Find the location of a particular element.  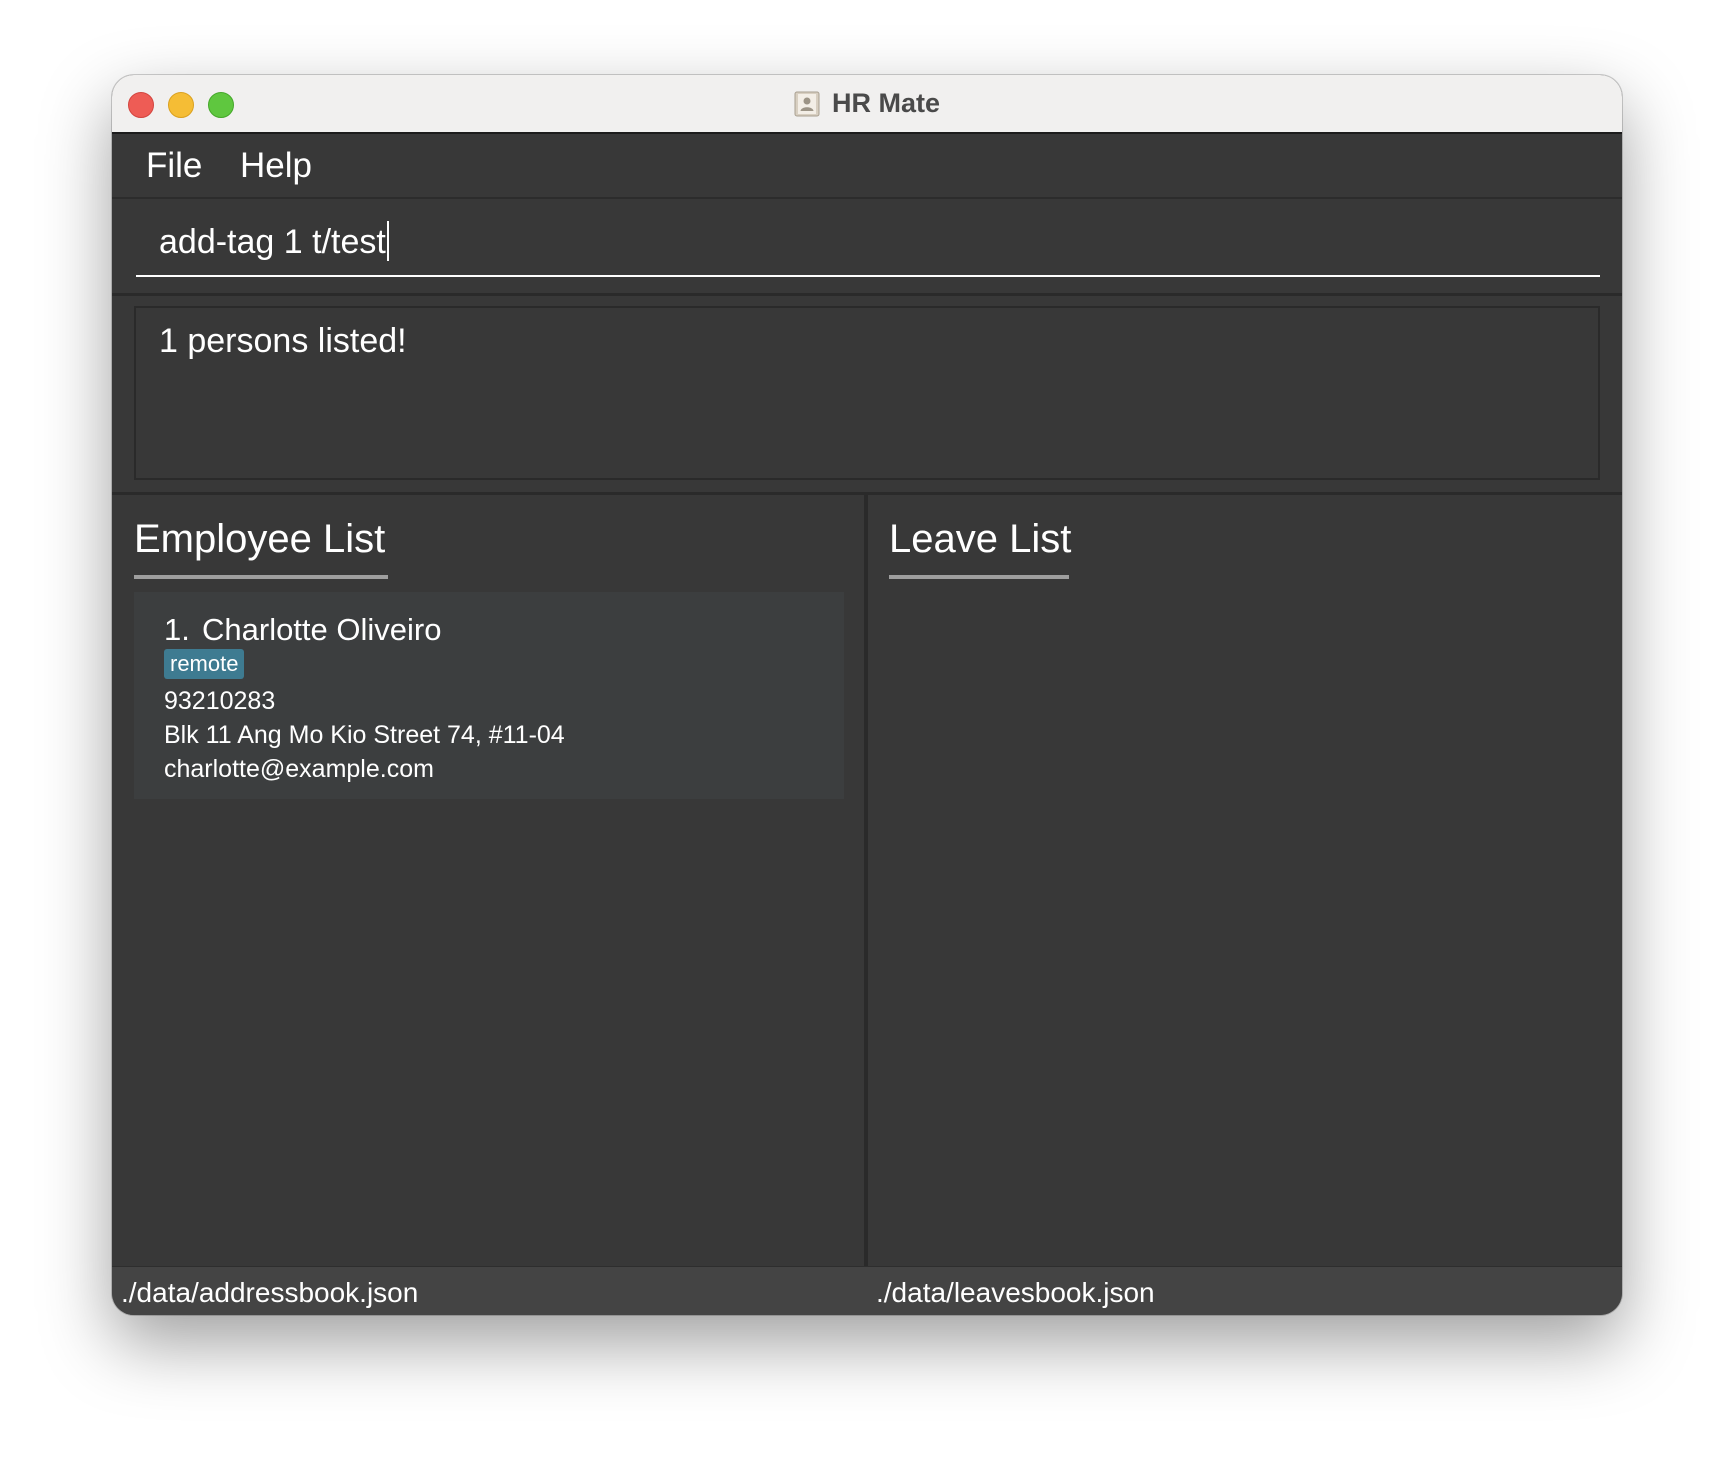

menu-bar: File Help is located at coordinates (867, 166).